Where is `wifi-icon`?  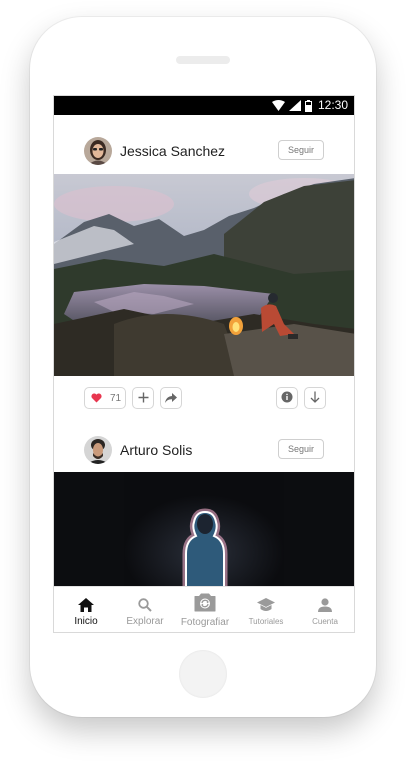
wifi-icon is located at coordinates (278, 105).